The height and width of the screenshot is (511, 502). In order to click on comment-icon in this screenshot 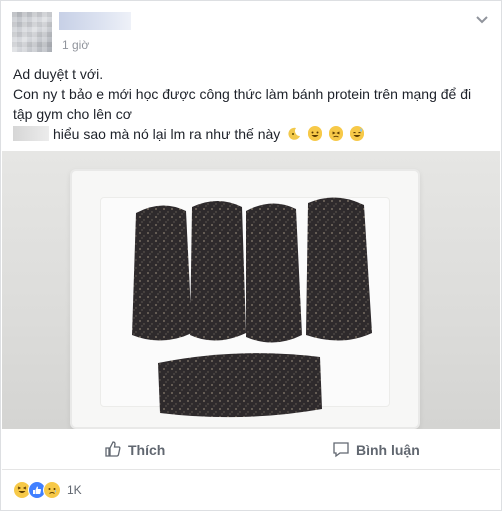, I will do `click(341, 450)`.